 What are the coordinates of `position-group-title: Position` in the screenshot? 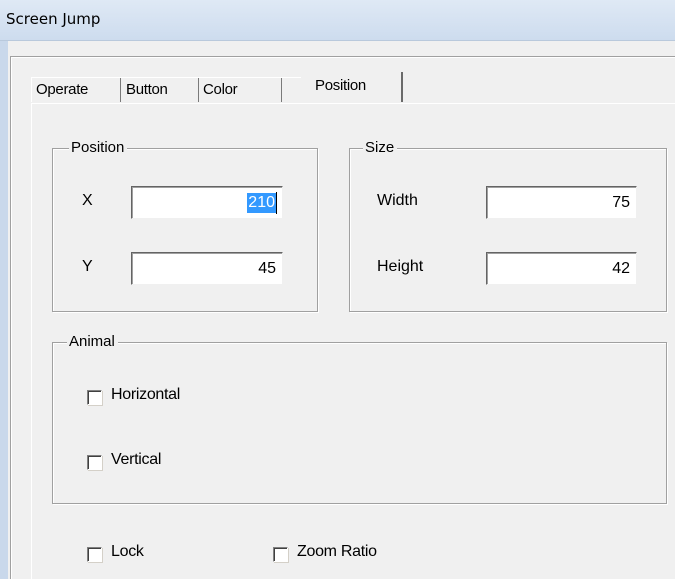 It's located at (98, 148).